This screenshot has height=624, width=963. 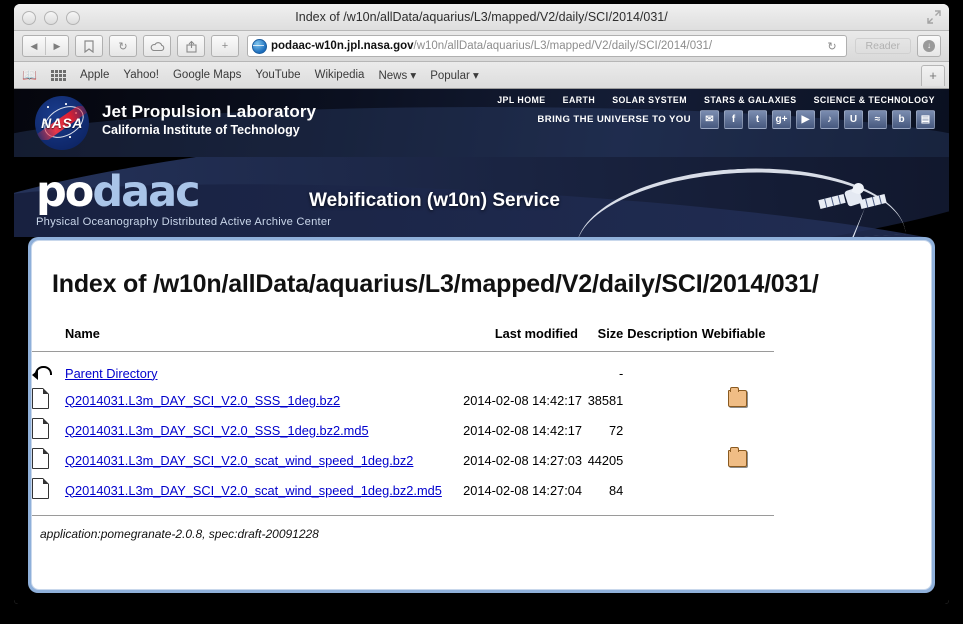 What do you see at coordinates (616, 430) in the screenshot?
I see `cell-size: 72` at bounding box center [616, 430].